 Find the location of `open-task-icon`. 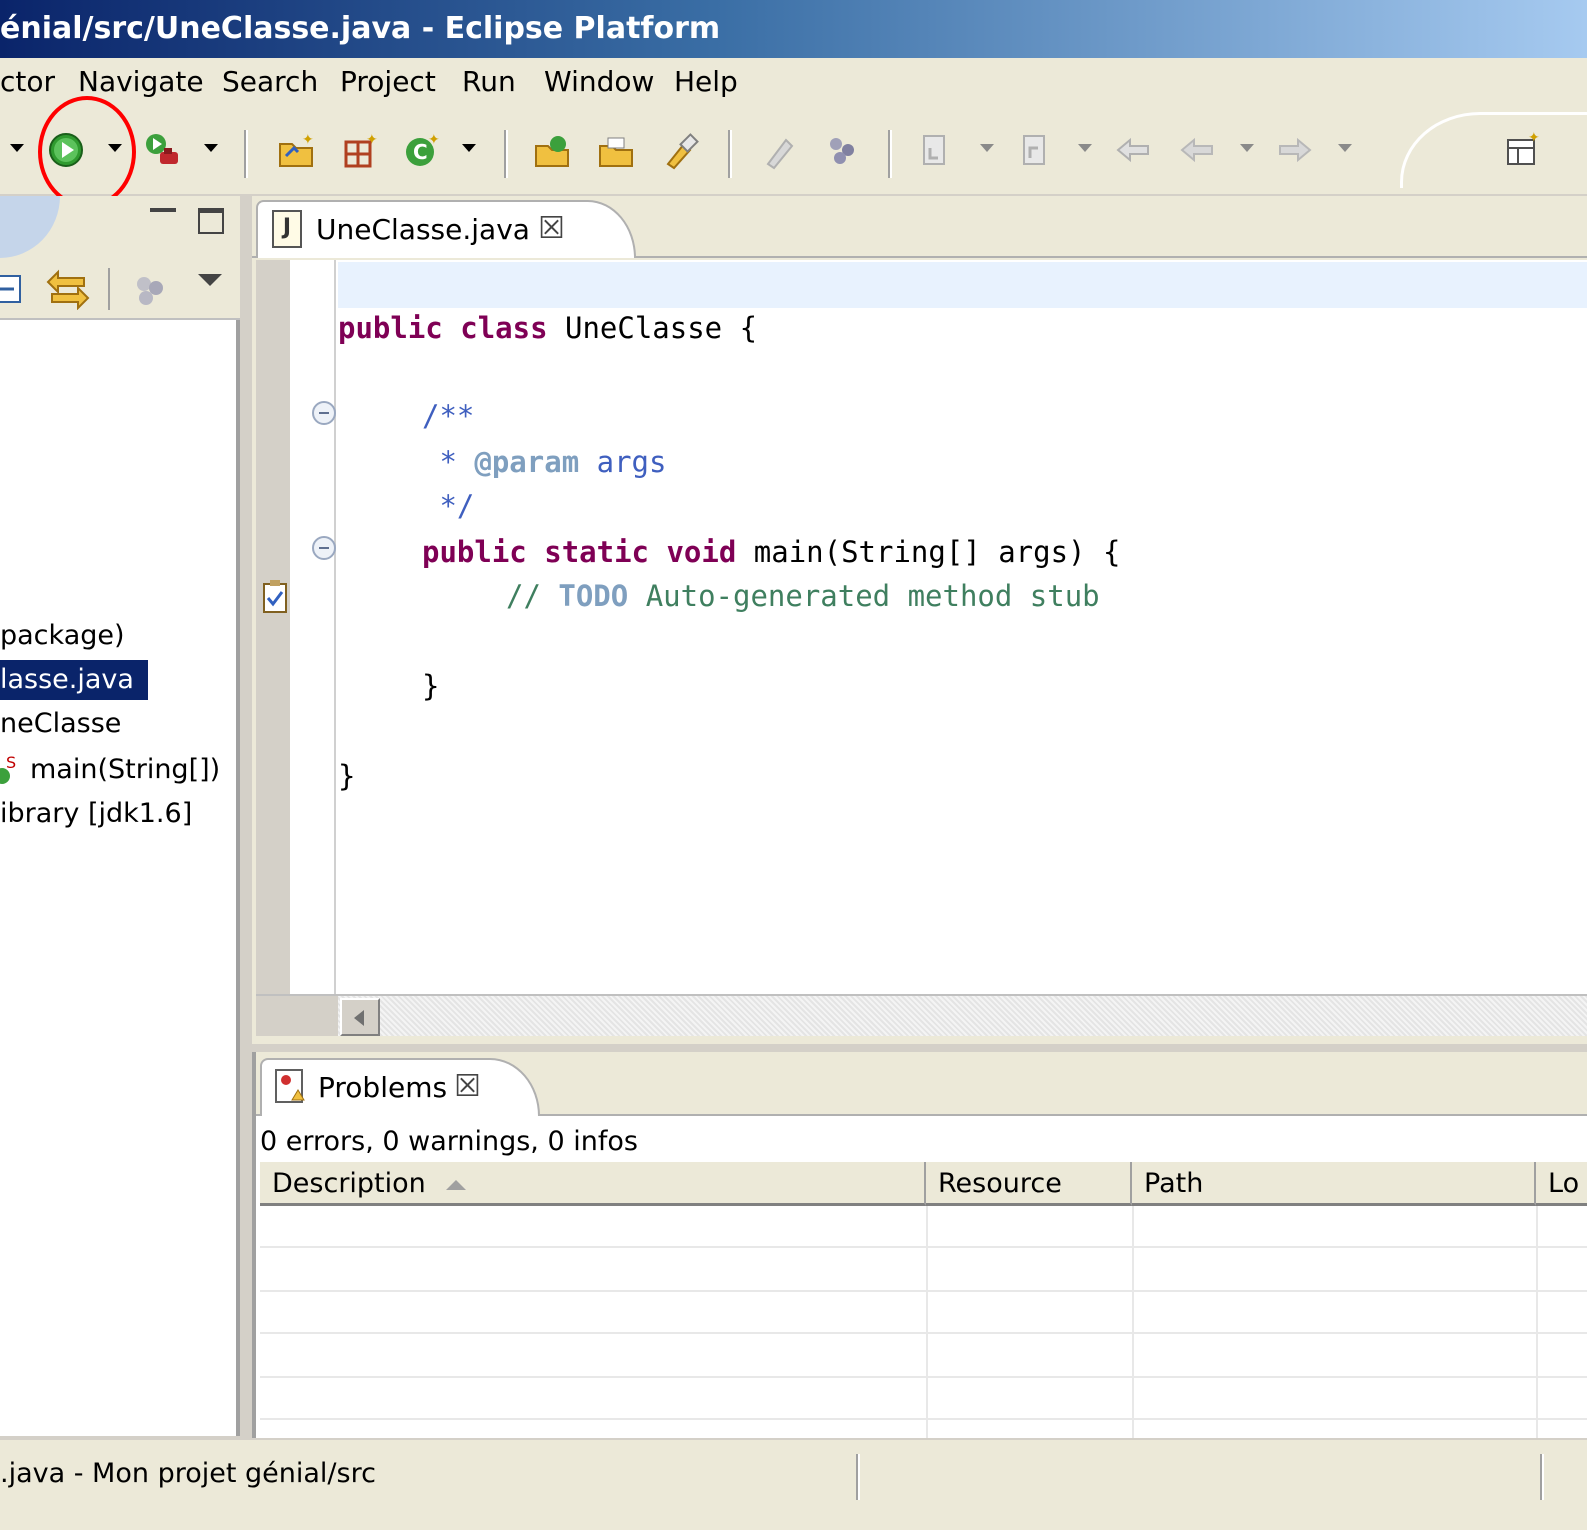

open-task-icon is located at coordinates (616, 152).